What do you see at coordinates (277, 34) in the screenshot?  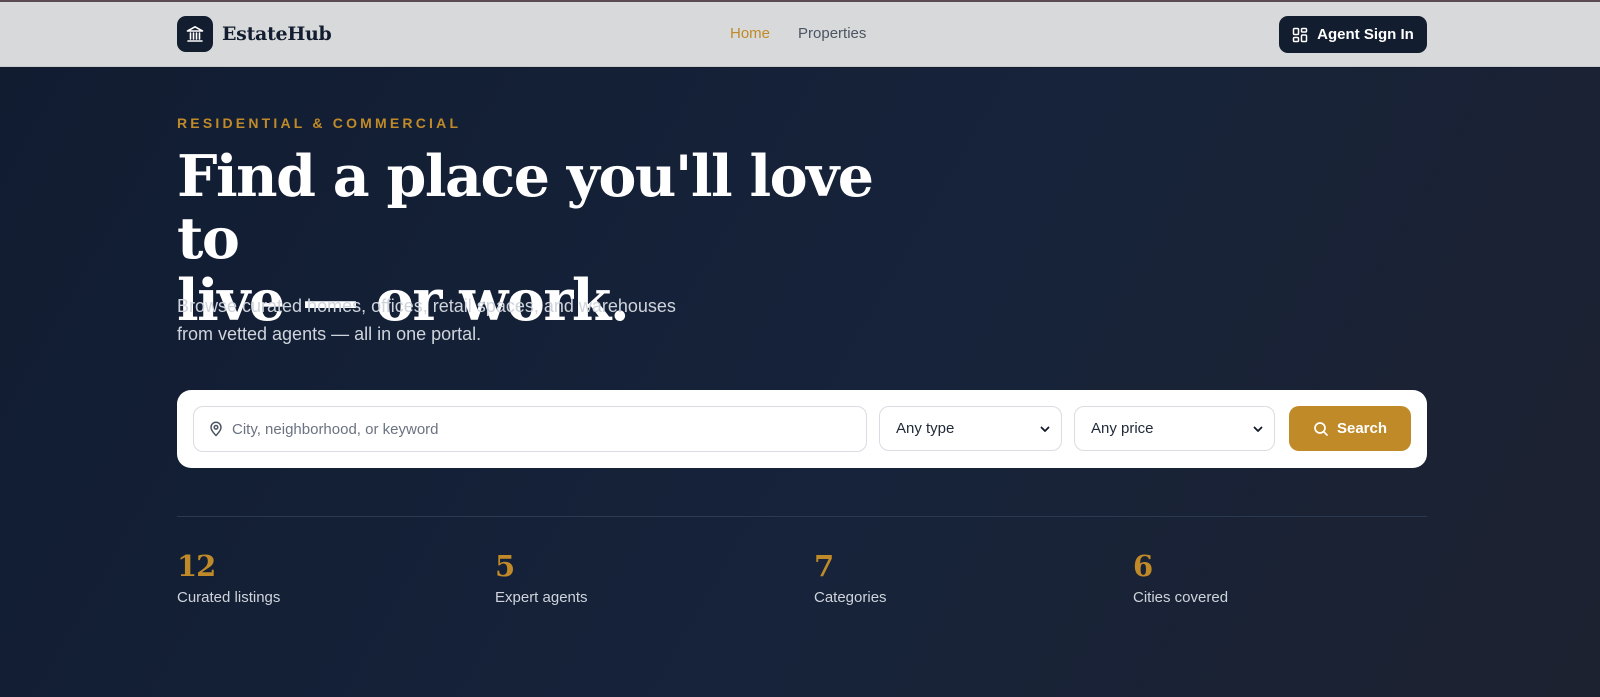 I see `brand-name: EstateHub` at bounding box center [277, 34].